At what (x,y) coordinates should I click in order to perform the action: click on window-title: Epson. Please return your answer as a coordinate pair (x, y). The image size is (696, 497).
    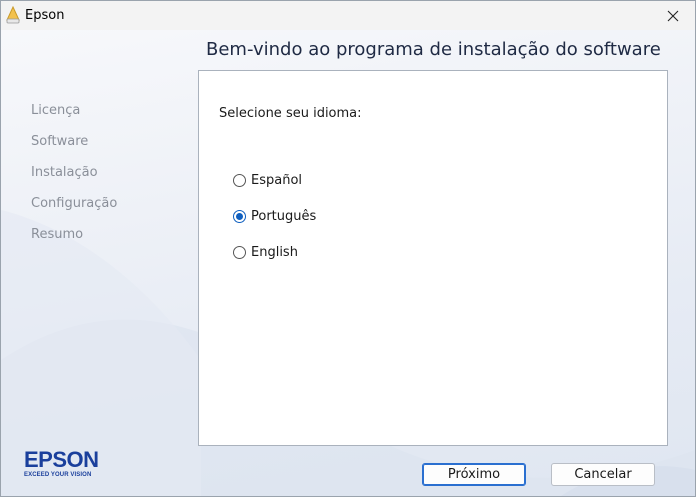
    Looking at the image, I should click on (45, 15).